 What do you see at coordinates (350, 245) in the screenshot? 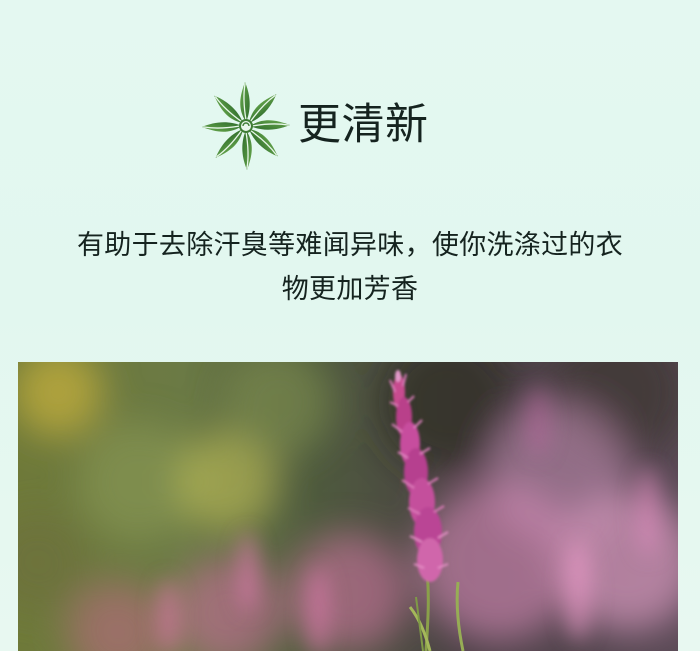
I see `description-line-1: 有助于去除汗臭等难闻异味，使你洗涤过的衣` at bounding box center [350, 245].